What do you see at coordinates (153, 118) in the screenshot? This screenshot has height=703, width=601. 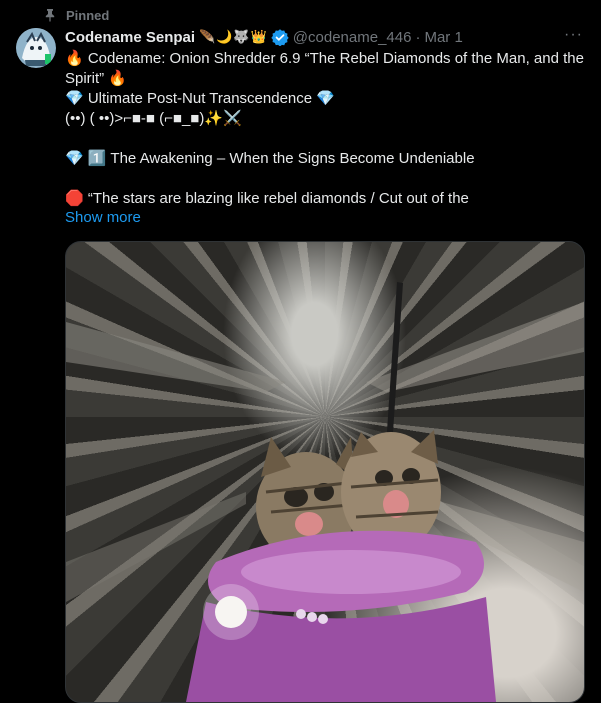 I see `tweet-text-line: (••) ( ••)>⌐■-■ (⌐■_■)✨⚔️` at bounding box center [153, 118].